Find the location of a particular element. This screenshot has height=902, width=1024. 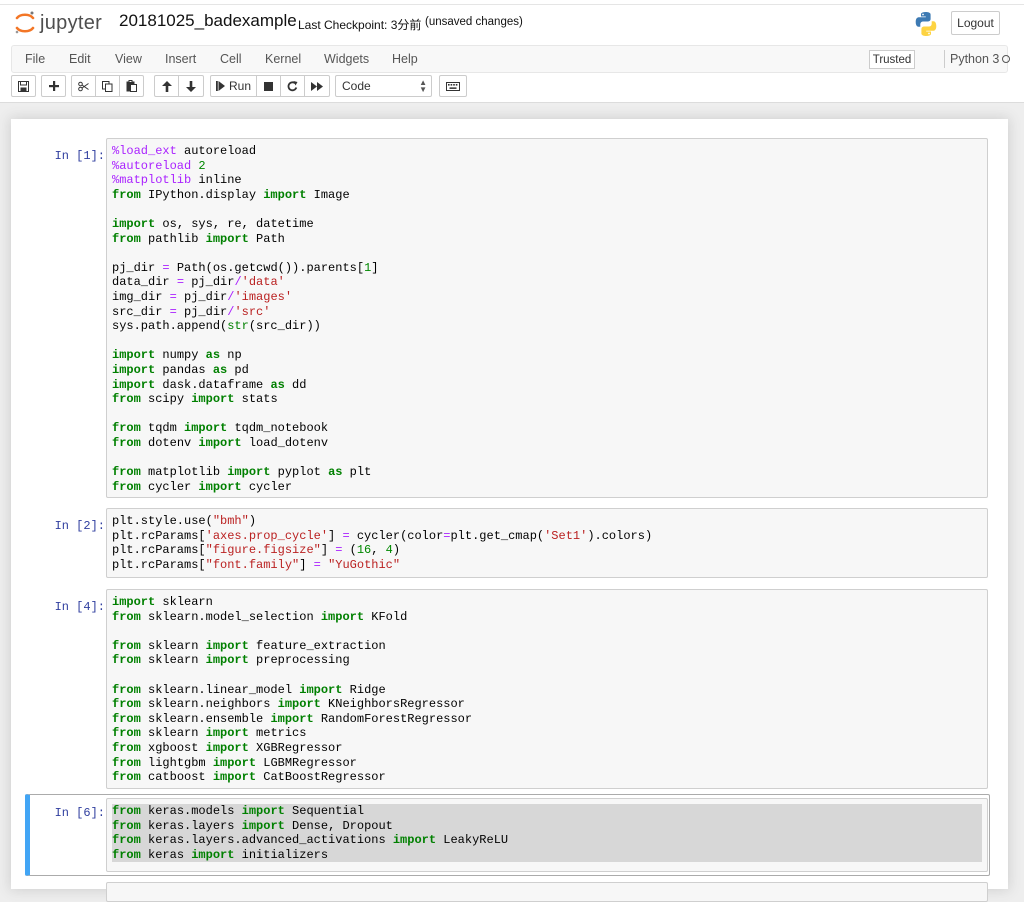

code-line: %autoreload 2 is located at coordinates (245, 166).